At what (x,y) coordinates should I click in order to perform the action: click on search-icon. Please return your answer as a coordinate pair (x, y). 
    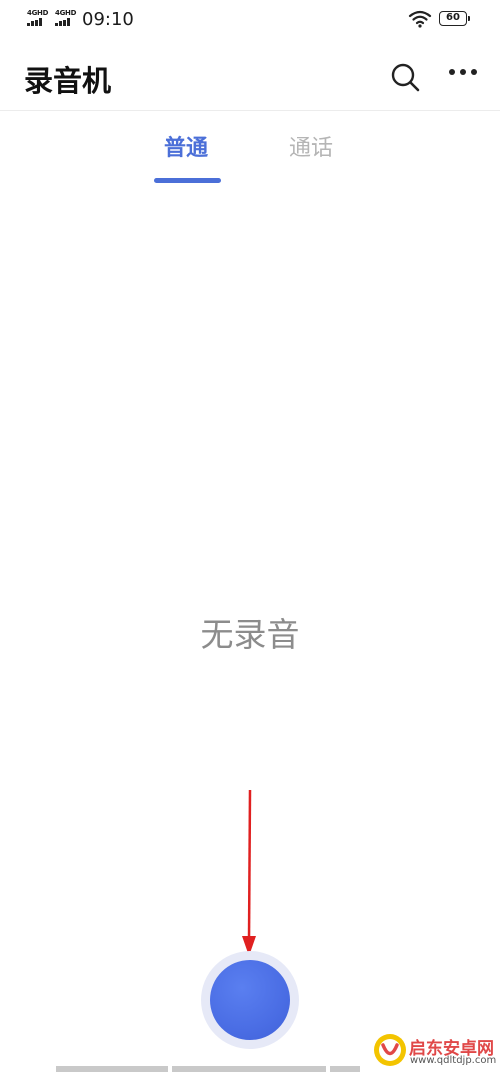
    Looking at the image, I should click on (405, 77).